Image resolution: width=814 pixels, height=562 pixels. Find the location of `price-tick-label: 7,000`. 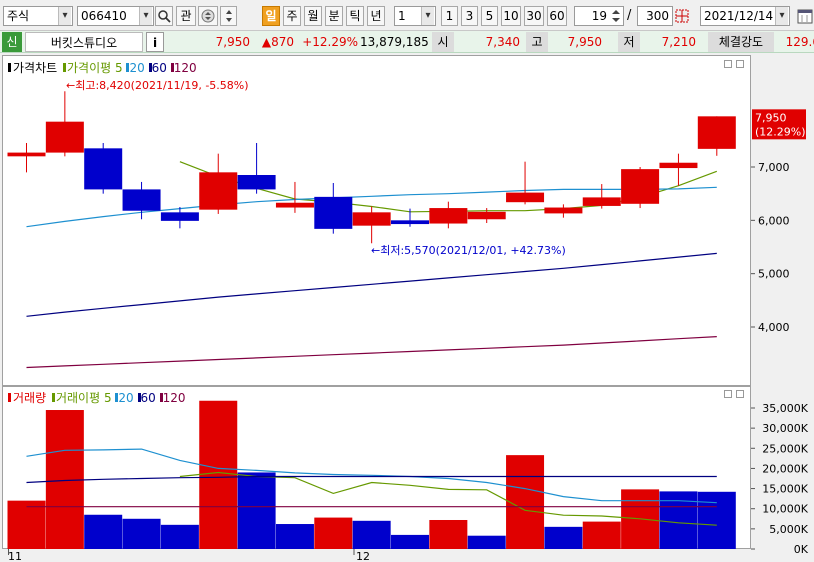

price-tick-label: 7,000 is located at coordinates (774, 167).